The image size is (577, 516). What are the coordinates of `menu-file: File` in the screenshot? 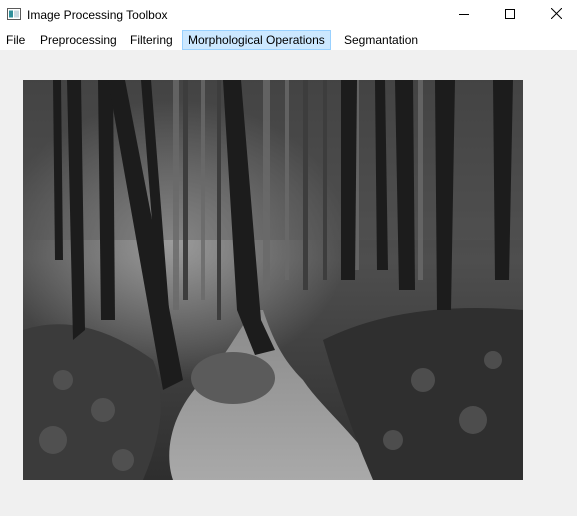 It's located at (15, 40).